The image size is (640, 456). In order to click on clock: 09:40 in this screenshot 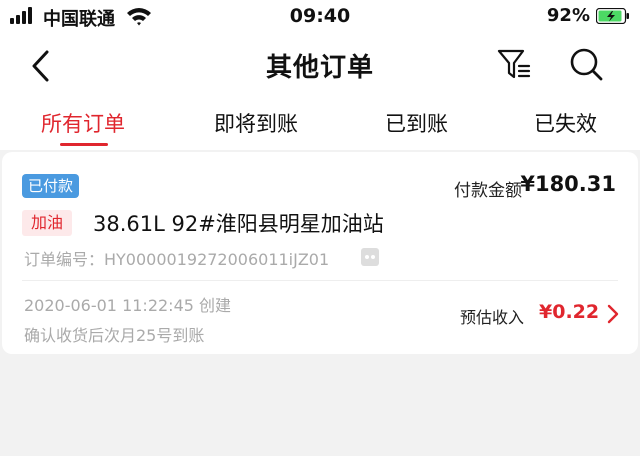, I will do `click(320, 16)`.